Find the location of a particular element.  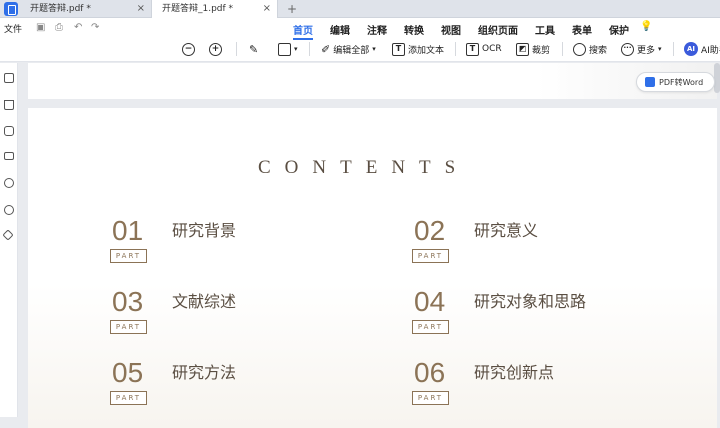

menu-home: 首页 is located at coordinates (303, 31).